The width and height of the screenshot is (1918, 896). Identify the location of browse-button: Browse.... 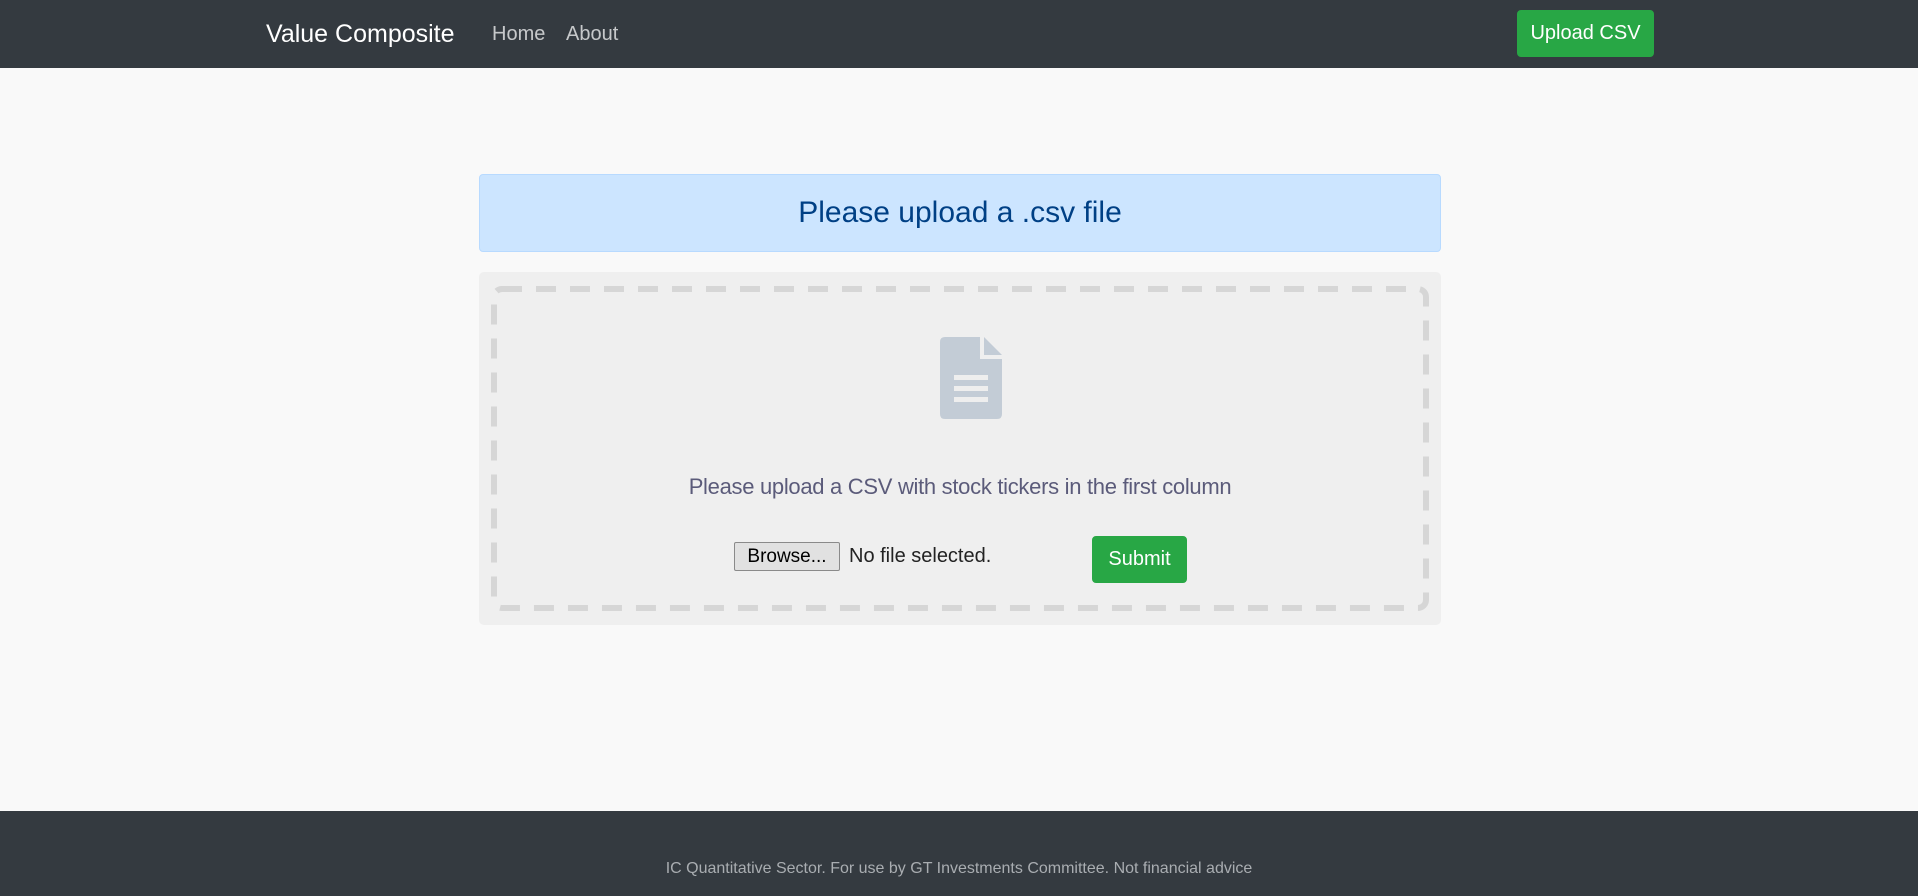
(787, 556).